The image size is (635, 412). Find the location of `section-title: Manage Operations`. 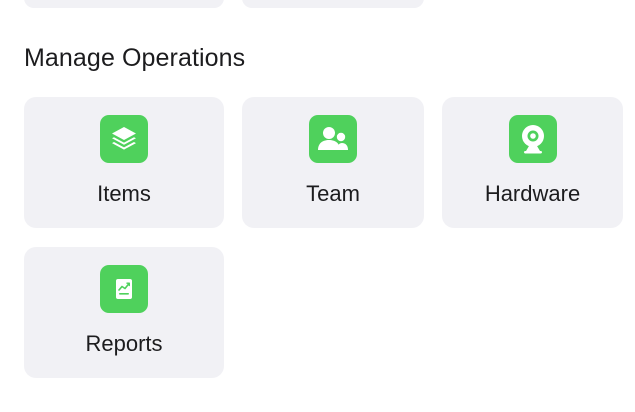

section-title: Manage Operations is located at coordinates (135, 58).